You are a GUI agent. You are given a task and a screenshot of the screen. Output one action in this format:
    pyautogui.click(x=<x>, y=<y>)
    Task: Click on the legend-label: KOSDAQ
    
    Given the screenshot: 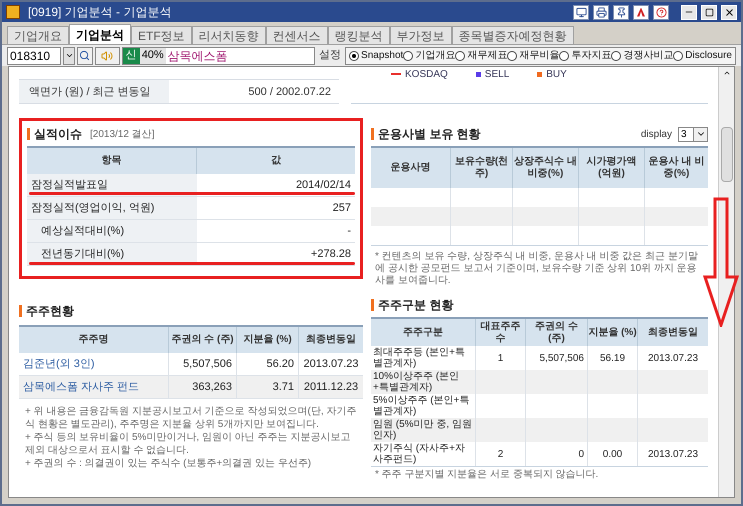 What is the action you would take?
    pyautogui.click(x=426, y=75)
    